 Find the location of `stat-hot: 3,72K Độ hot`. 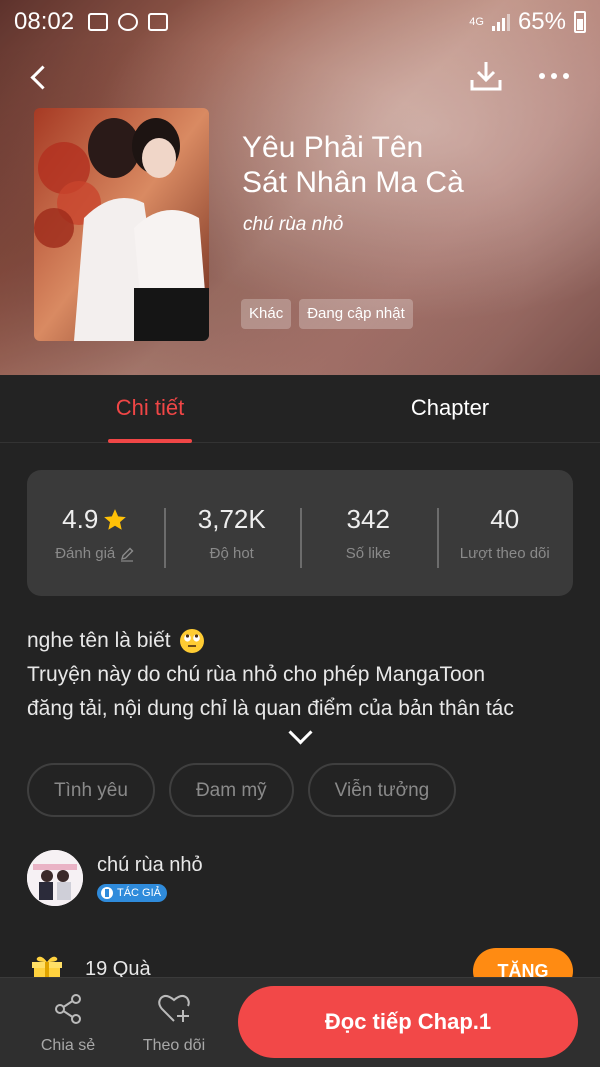

stat-hot: 3,72K Độ hot is located at coordinates (232, 536).